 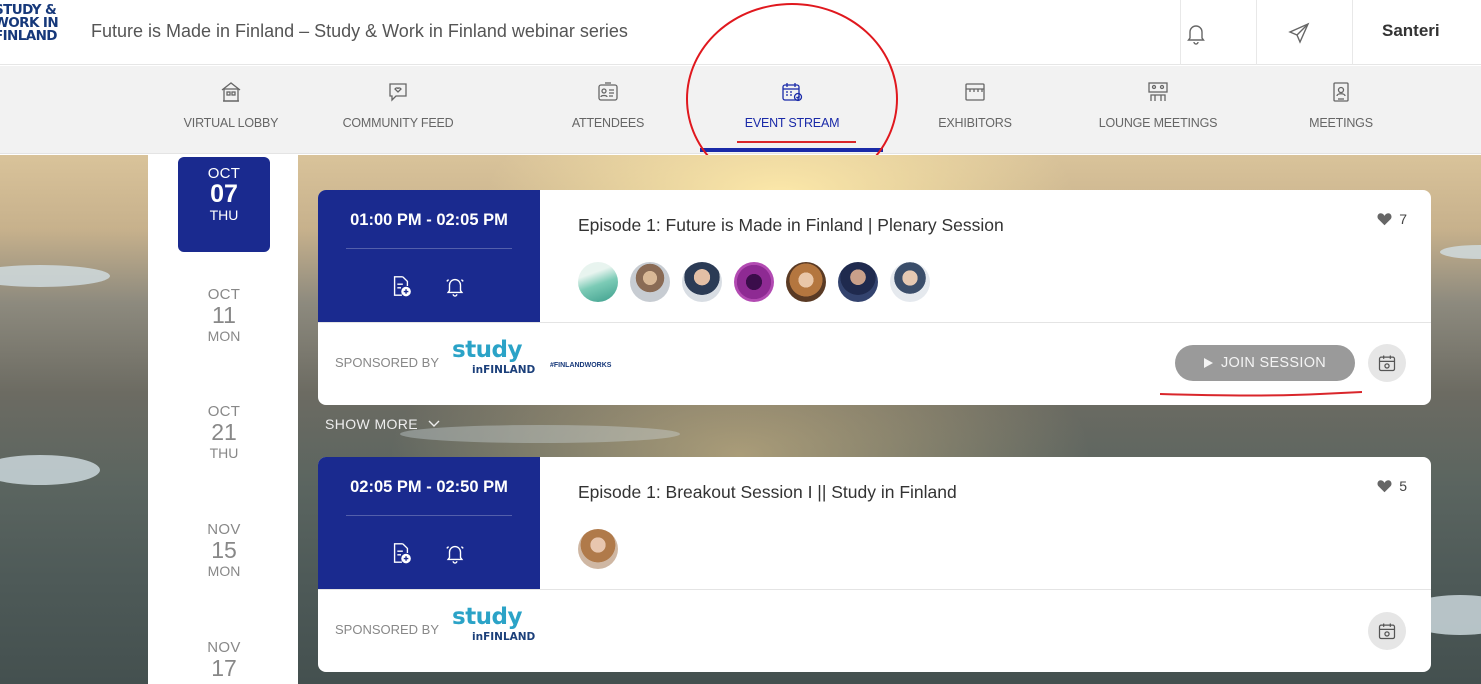 I want to click on play-icon, so click(x=1208, y=363).